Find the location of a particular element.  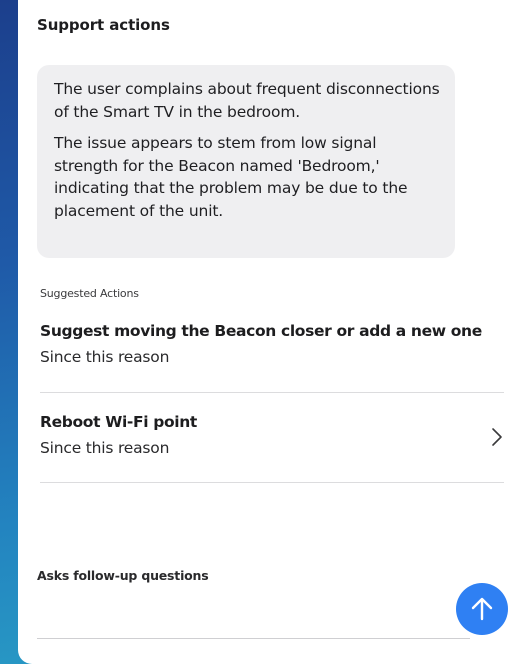

arrow-up-icon is located at coordinates (482, 609).